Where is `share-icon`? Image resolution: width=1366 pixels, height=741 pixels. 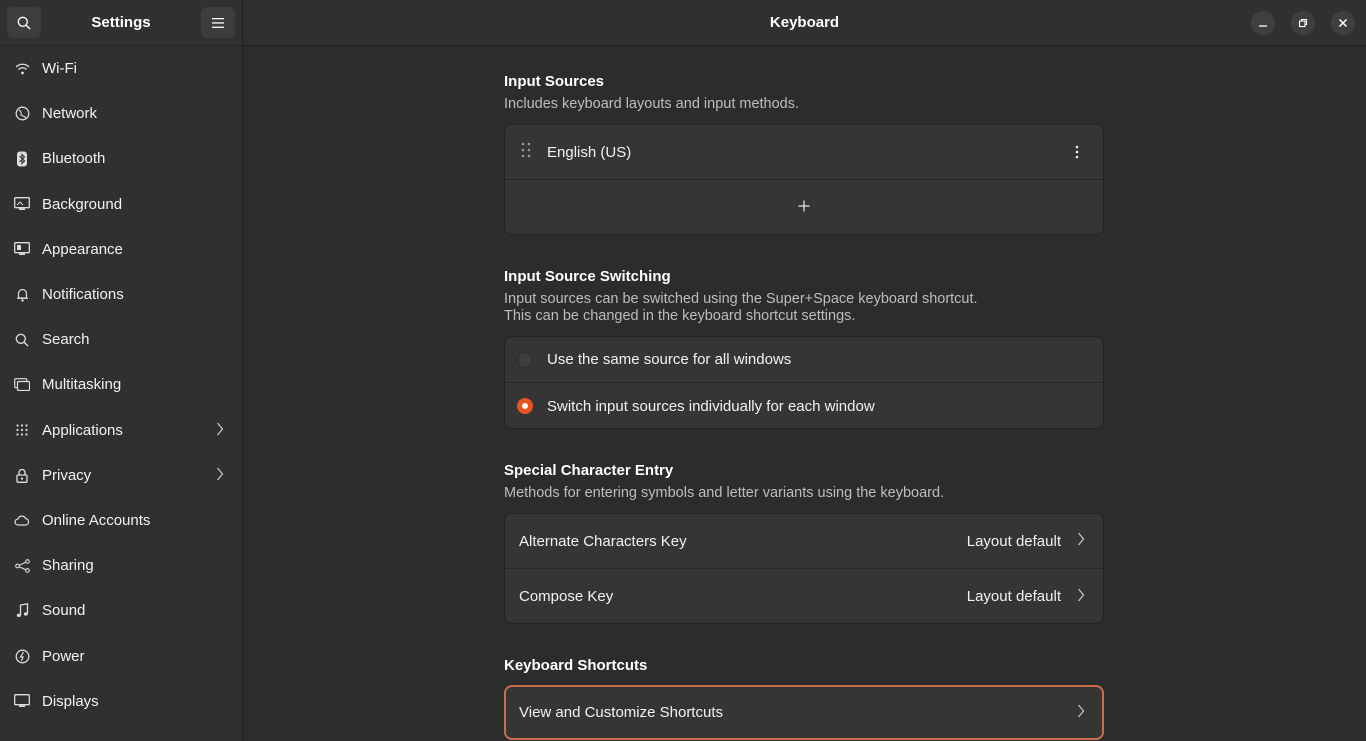 share-icon is located at coordinates (22, 566).